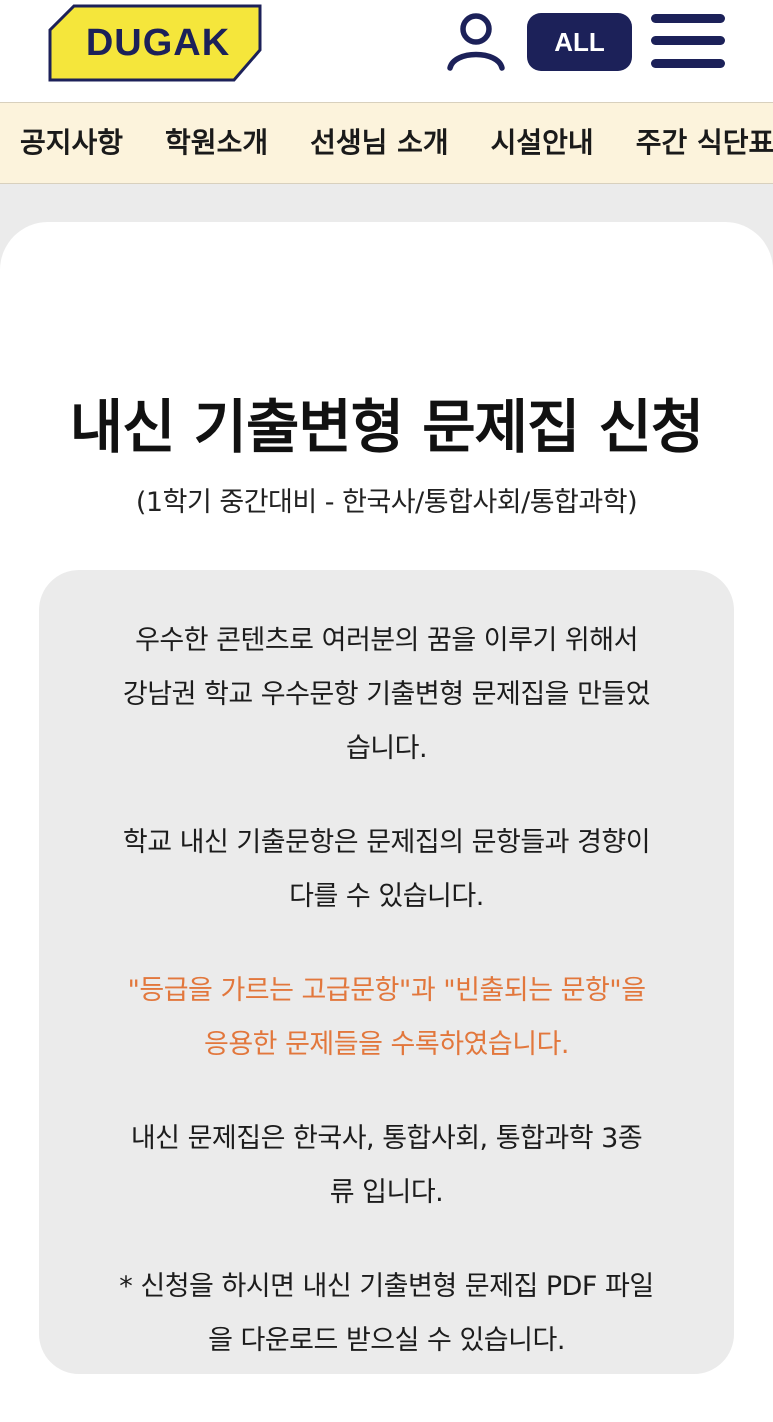 This screenshot has width=773, height=1422. I want to click on nav-item-notice: 공지사항, so click(71, 143).